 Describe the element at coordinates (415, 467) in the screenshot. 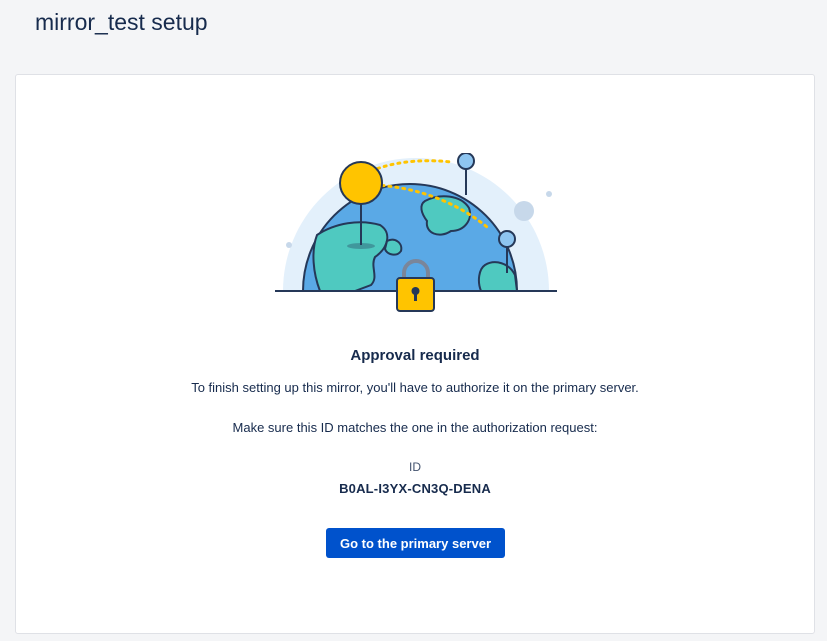

I see `id-label: ID` at that location.